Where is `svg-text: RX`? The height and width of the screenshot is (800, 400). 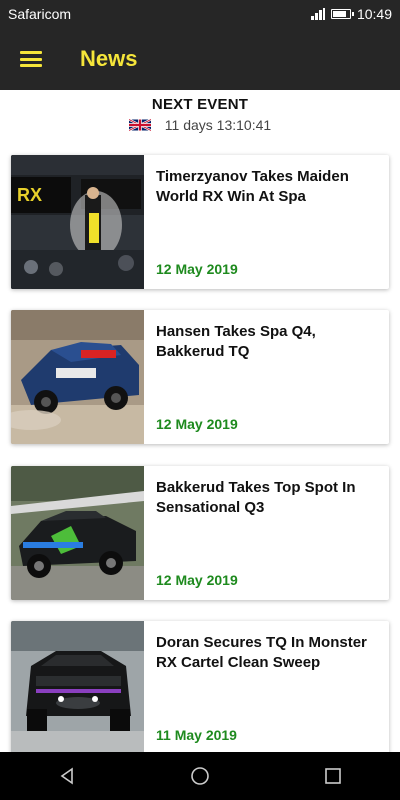
svg-text: RX is located at coordinates (29, 195).